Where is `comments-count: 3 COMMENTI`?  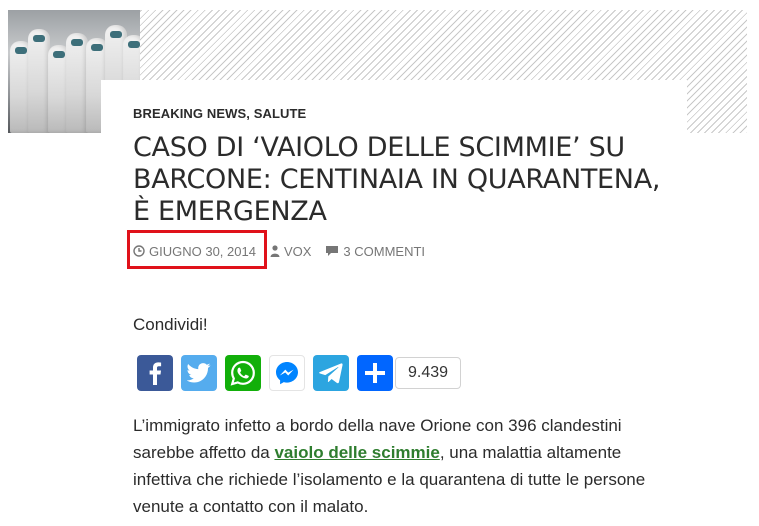 comments-count: 3 COMMENTI is located at coordinates (384, 251).